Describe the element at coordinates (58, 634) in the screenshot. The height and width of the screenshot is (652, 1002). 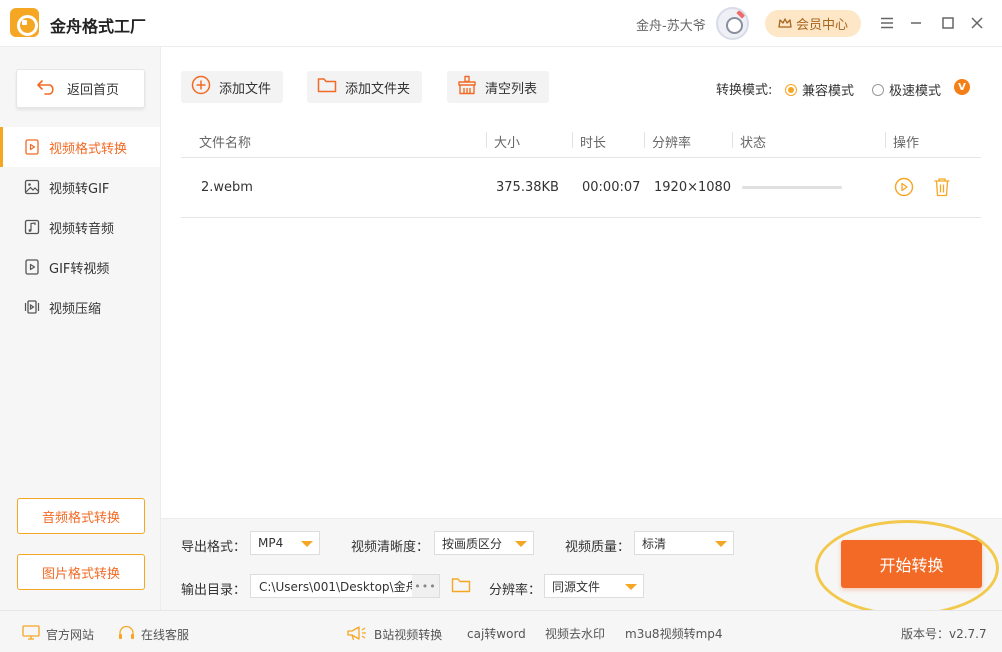
I see `website-link: 官方网站` at that location.